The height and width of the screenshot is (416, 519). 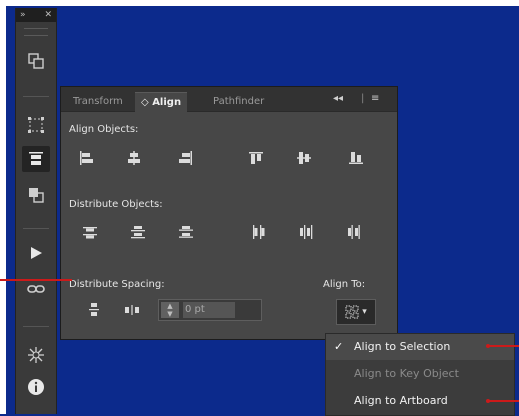 What do you see at coordinates (36, 125) in the screenshot?
I see `transform-icon` at bounding box center [36, 125].